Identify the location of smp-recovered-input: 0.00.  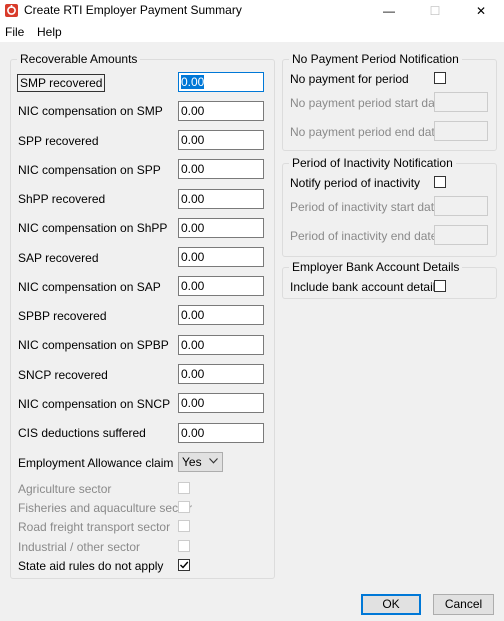
(221, 82).